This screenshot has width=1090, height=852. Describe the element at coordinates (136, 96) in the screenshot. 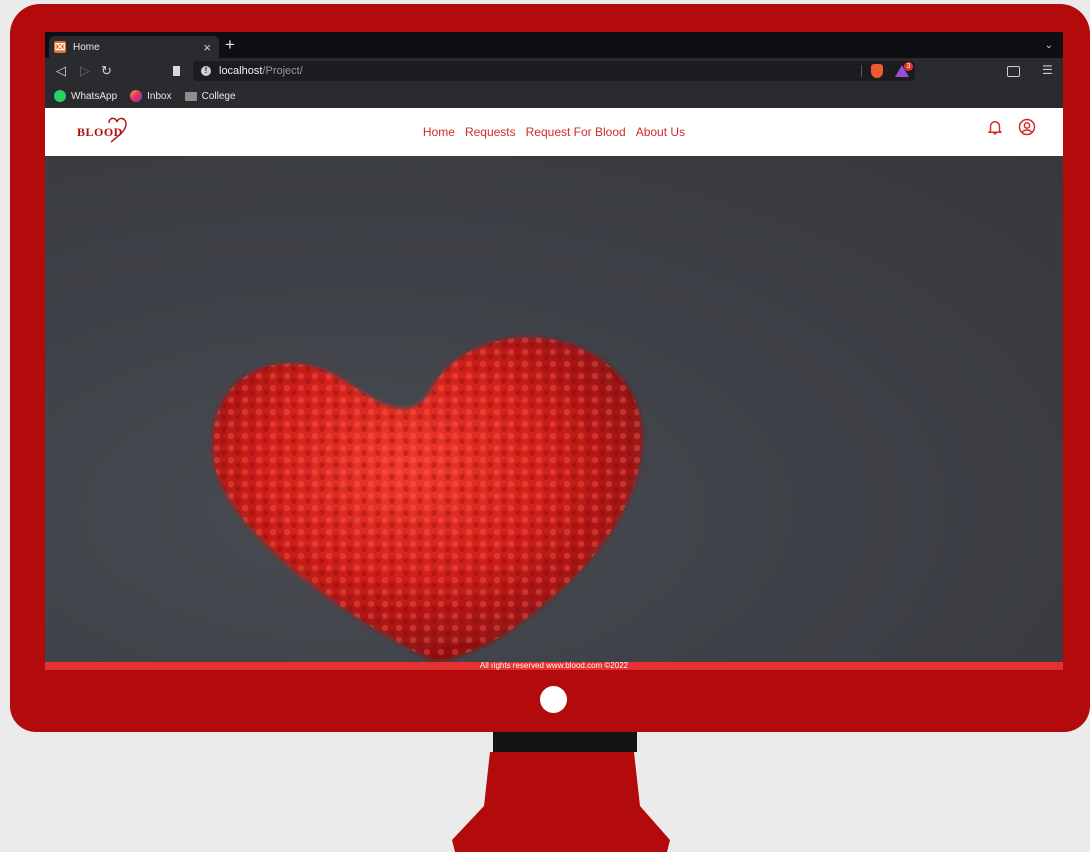

I see `instagram-icon` at that location.